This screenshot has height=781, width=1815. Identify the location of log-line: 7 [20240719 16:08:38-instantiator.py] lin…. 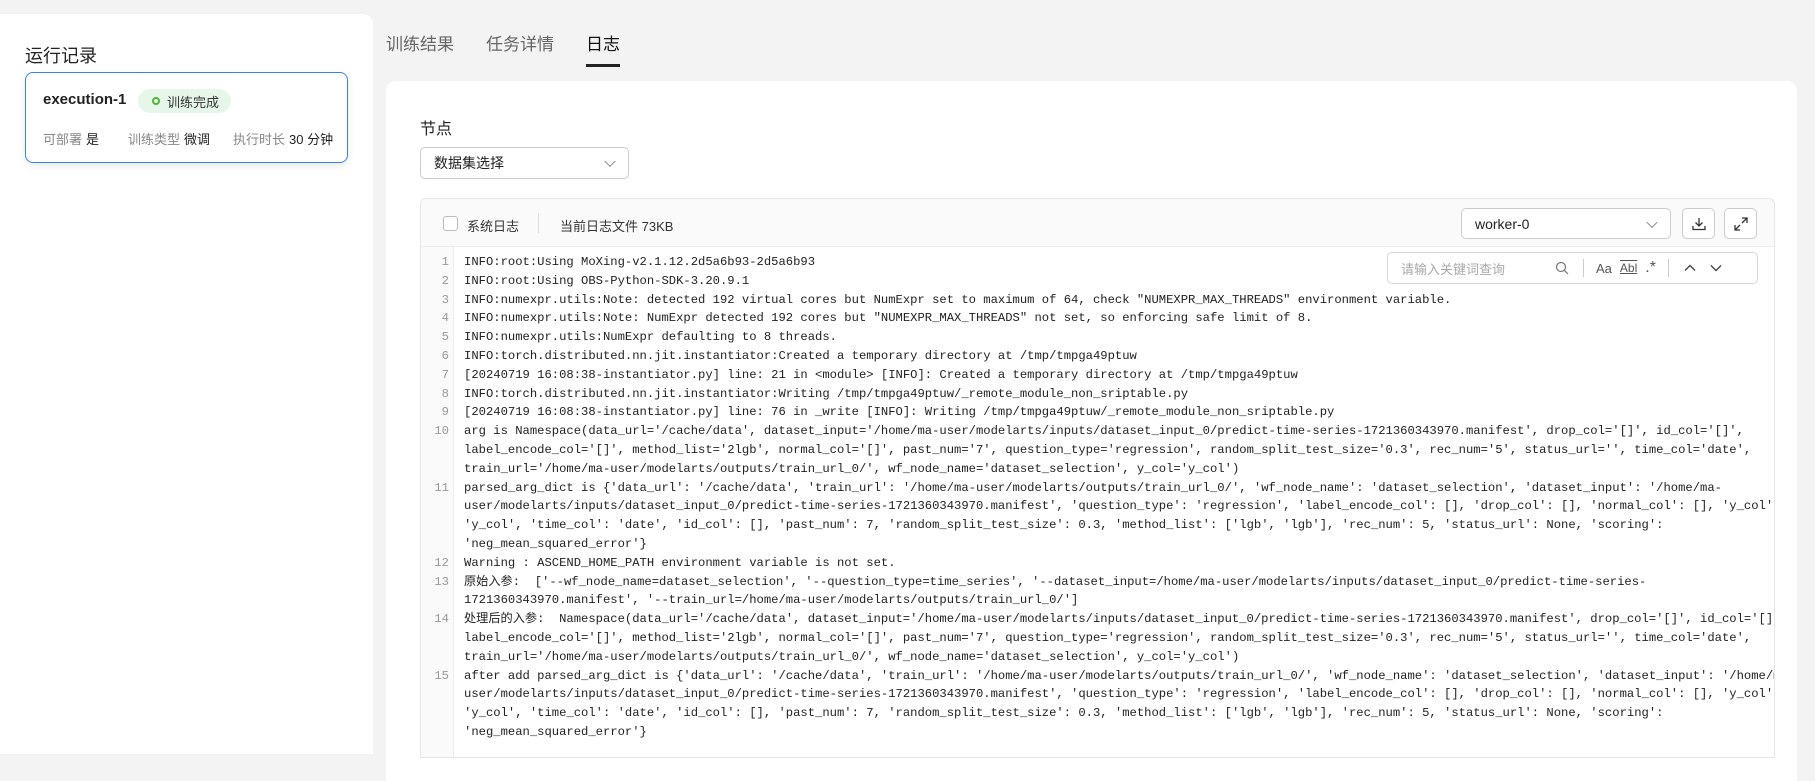
(1097, 375).